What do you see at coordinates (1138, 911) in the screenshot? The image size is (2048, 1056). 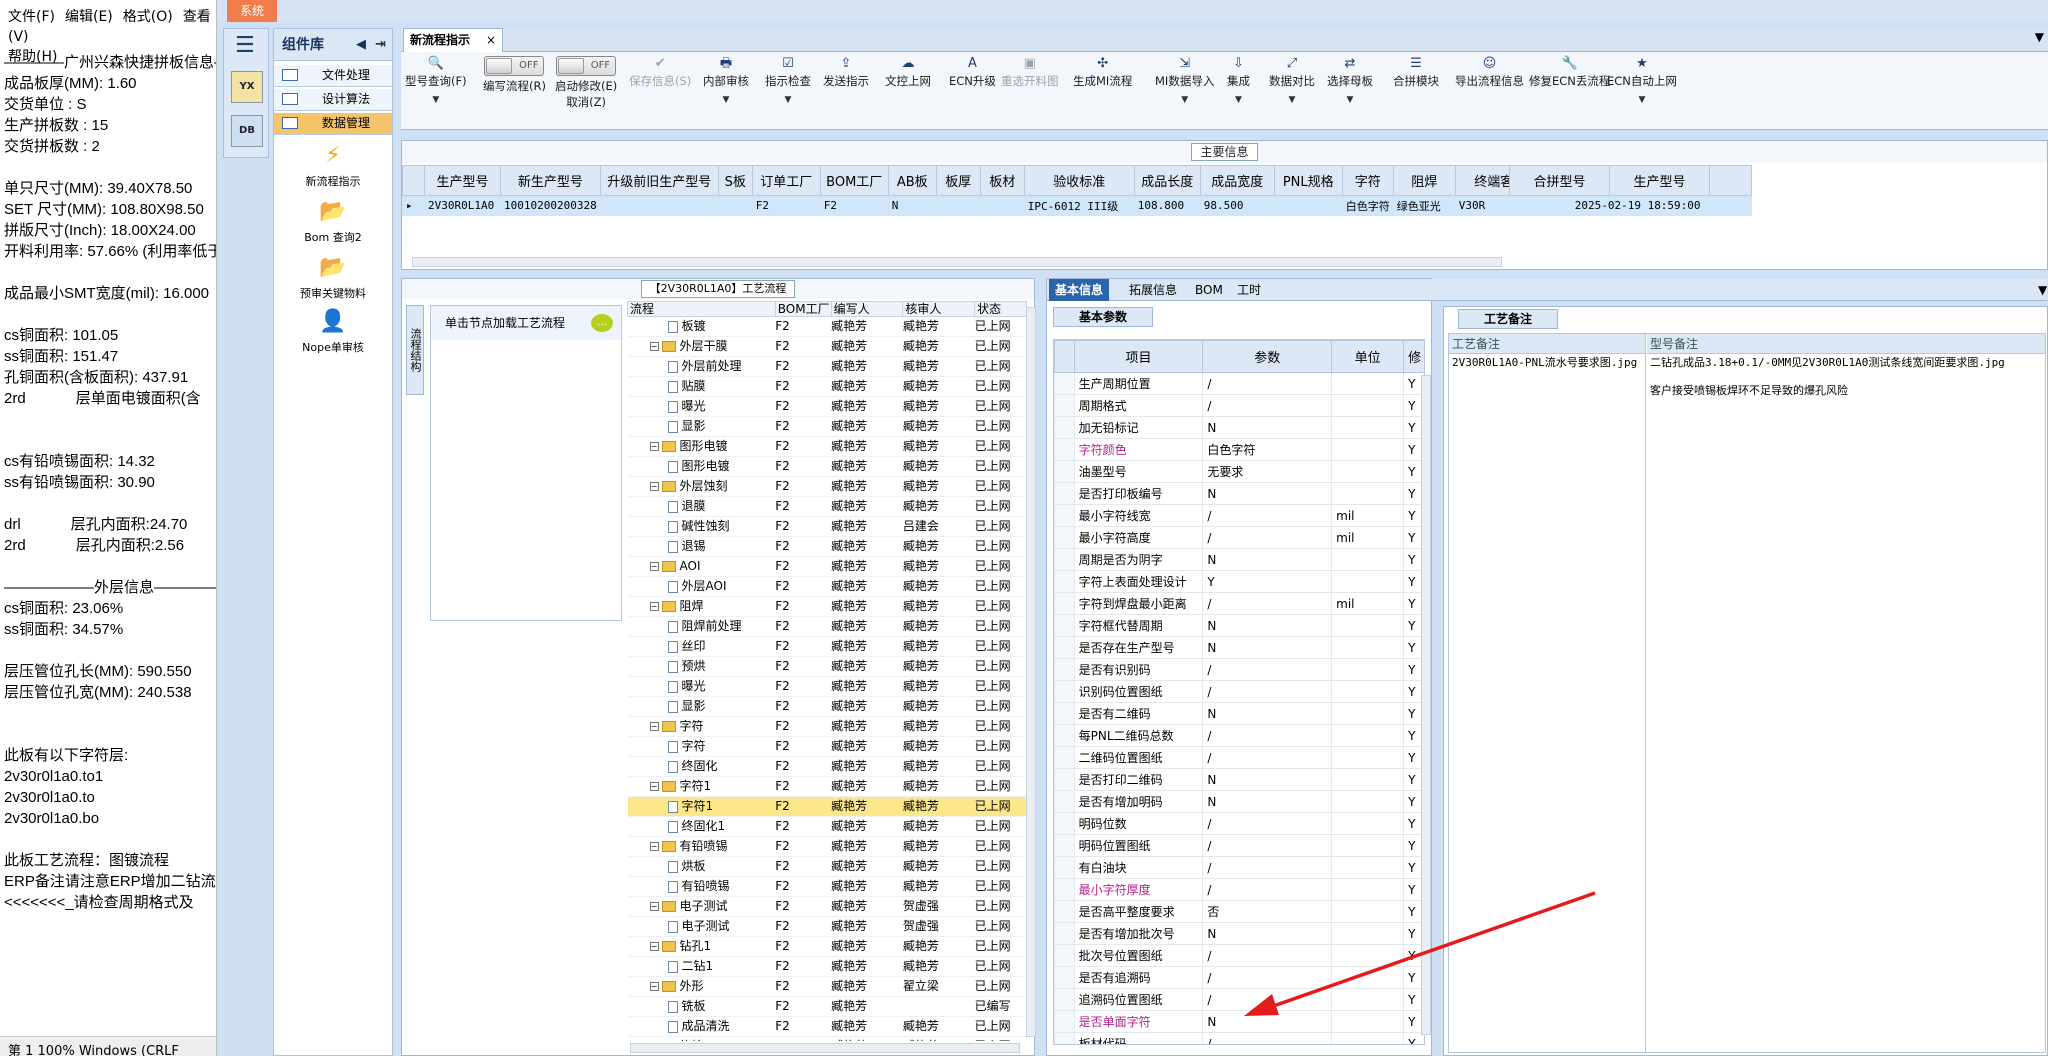 I see `param-cell: 是否高平整度要求` at bounding box center [1138, 911].